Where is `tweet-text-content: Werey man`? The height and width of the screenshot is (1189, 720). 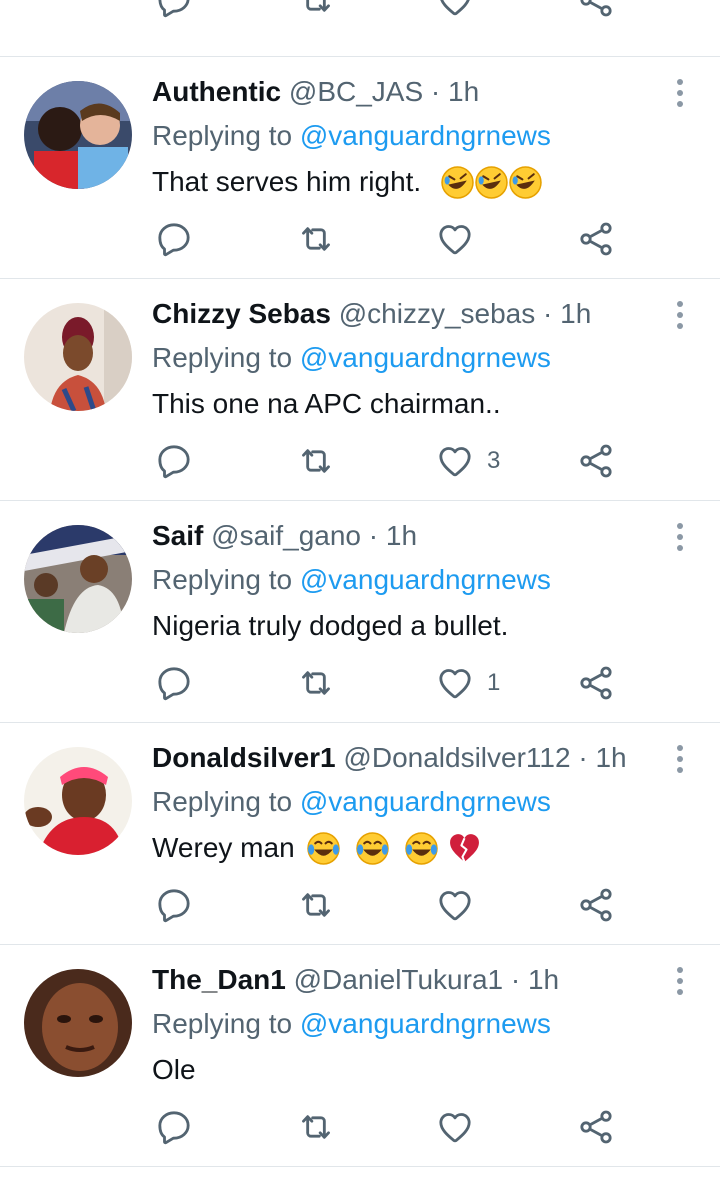 tweet-text-content: Werey man is located at coordinates (223, 847).